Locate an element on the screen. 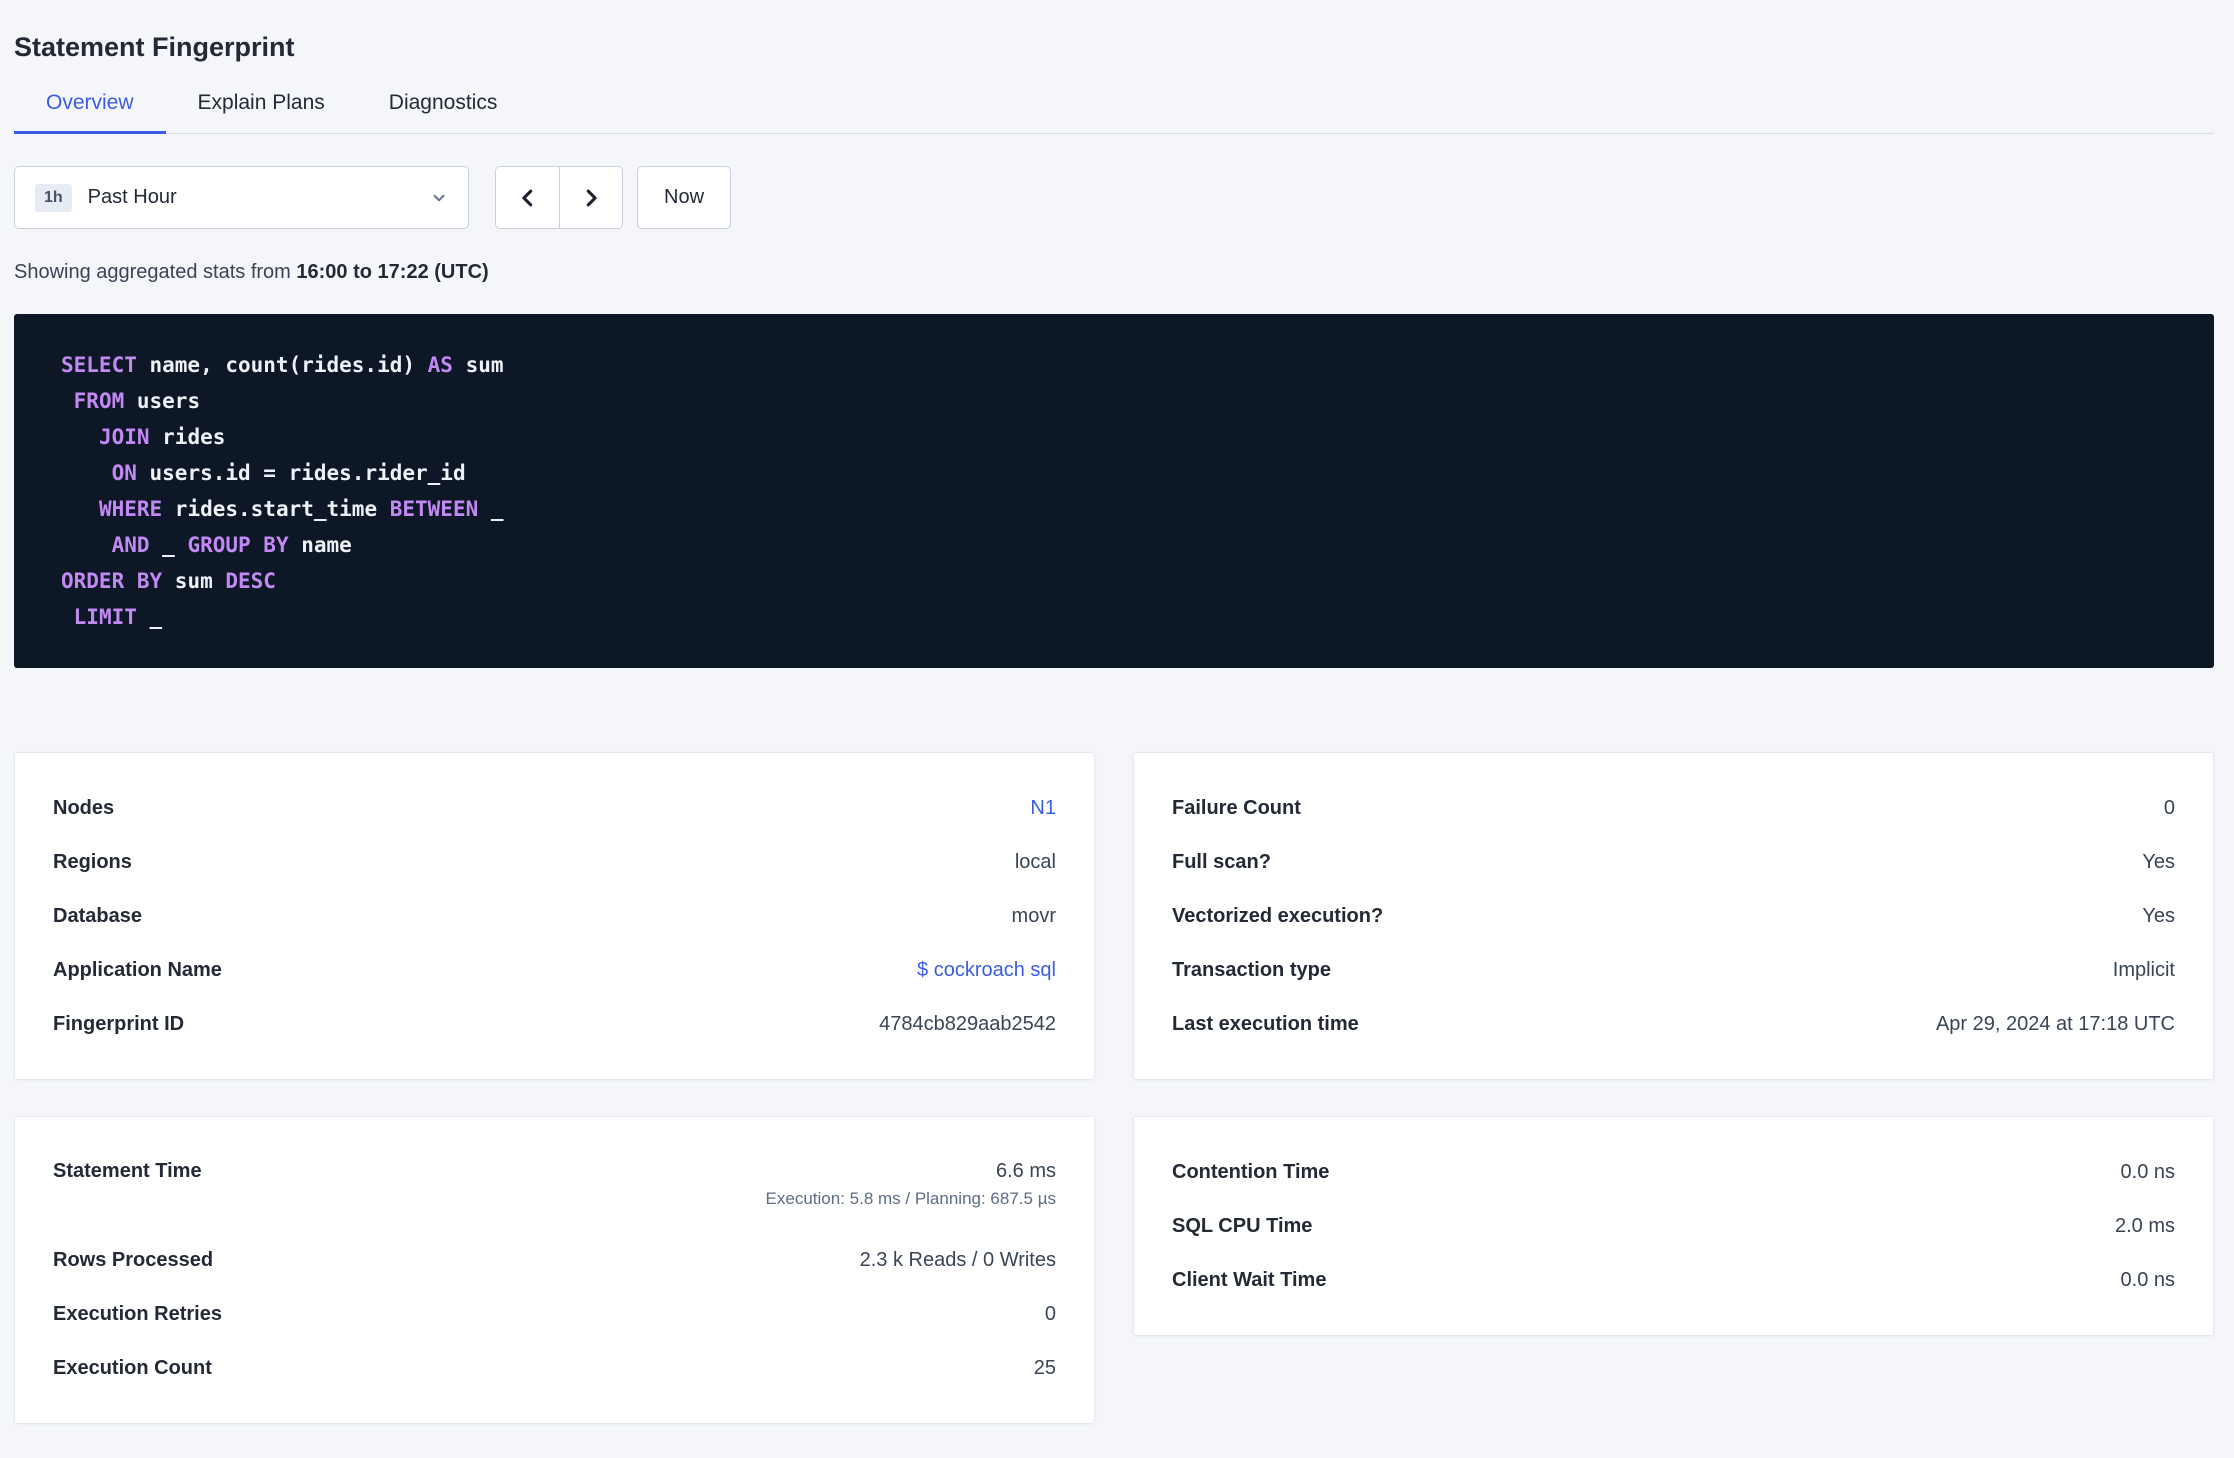 The image size is (2234, 1458). row-client-wait-time: Client Wait Time 0.0 ns is located at coordinates (1673, 1280).